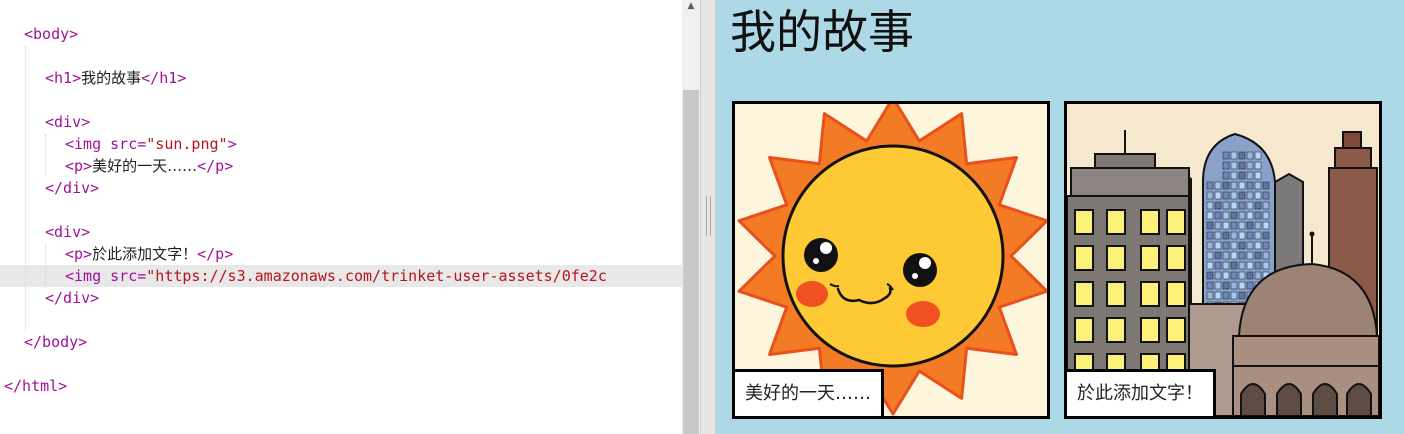 The image size is (1404, 434). Describe the element at coordinates (822, 32) in the screenshot. I see `page-heading: 我的故事` at that location.